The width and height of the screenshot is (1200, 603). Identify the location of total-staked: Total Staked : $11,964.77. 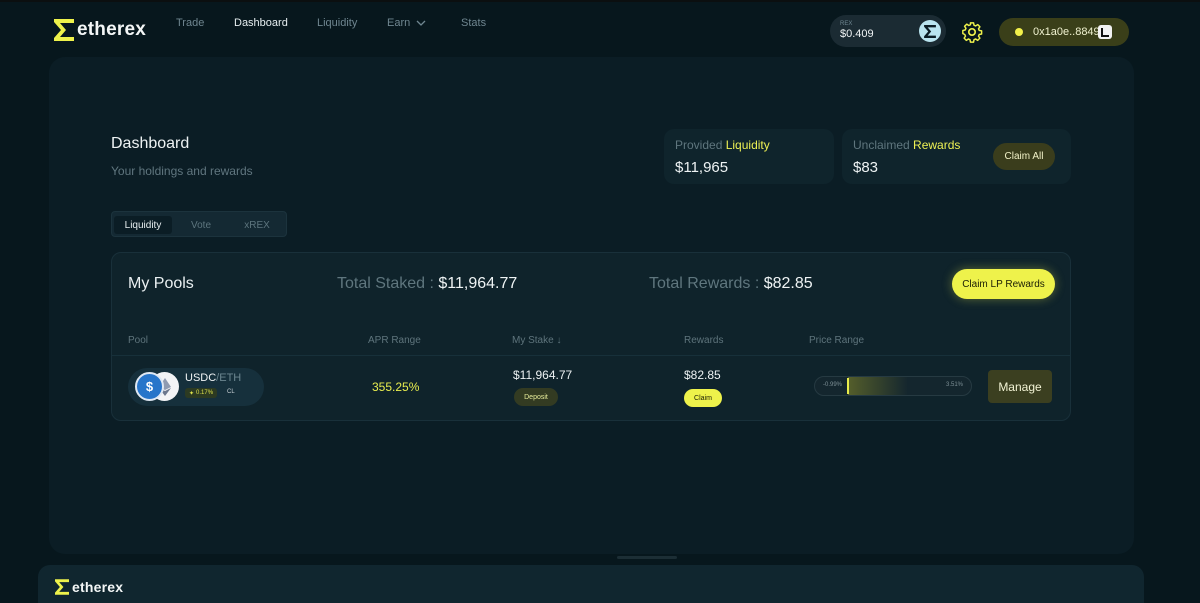
(427, 284).